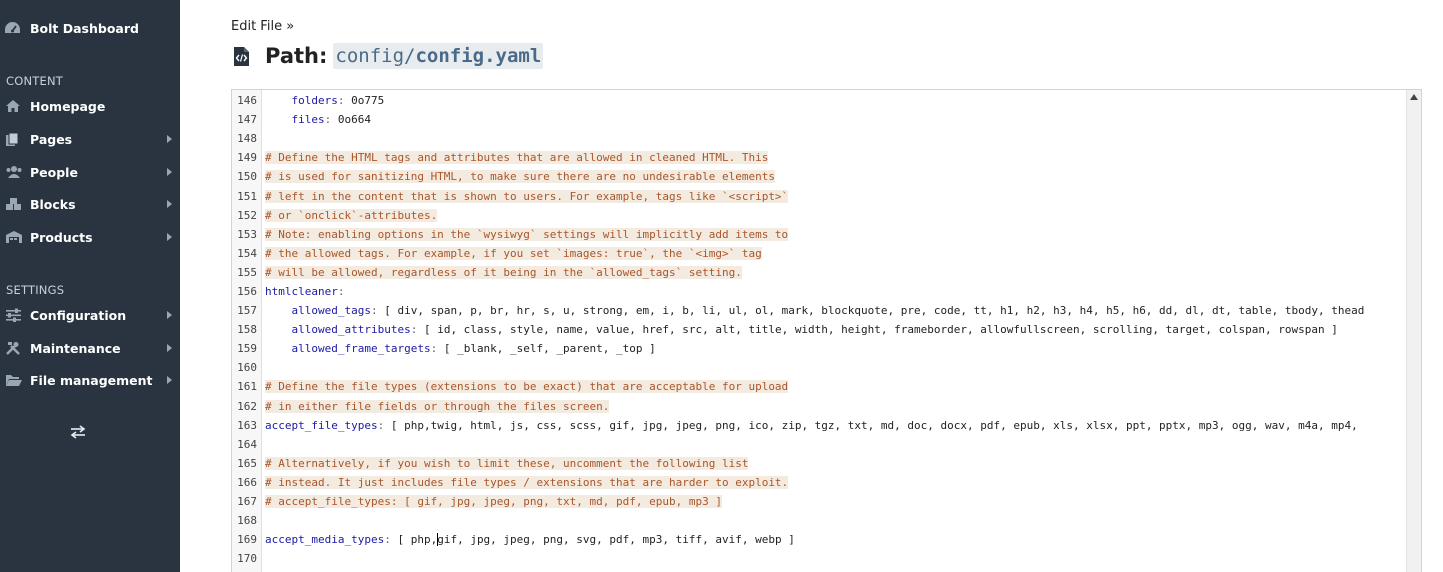 This screenshot has width=1443, height=572. What do you see at coordinates (15, 237) in the screenshot?
I see `warehouse-icon` at bounding box center [15, 237].